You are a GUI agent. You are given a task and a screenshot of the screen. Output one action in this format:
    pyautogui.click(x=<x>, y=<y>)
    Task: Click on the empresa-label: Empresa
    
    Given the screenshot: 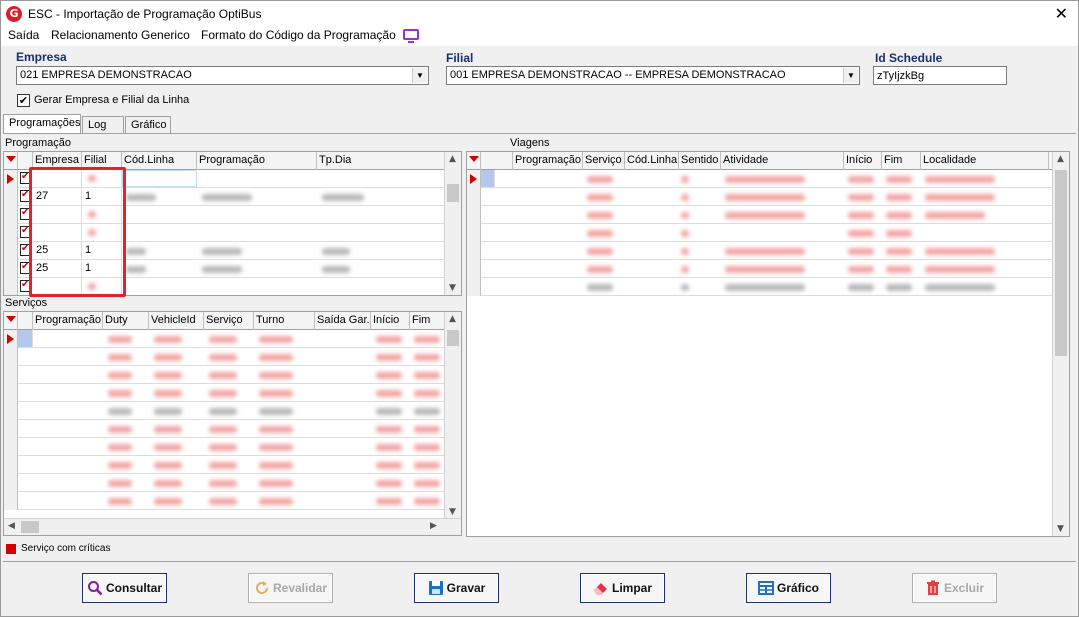 What is the action you would take?
    pyautogui.click(x=41, y=57)
    